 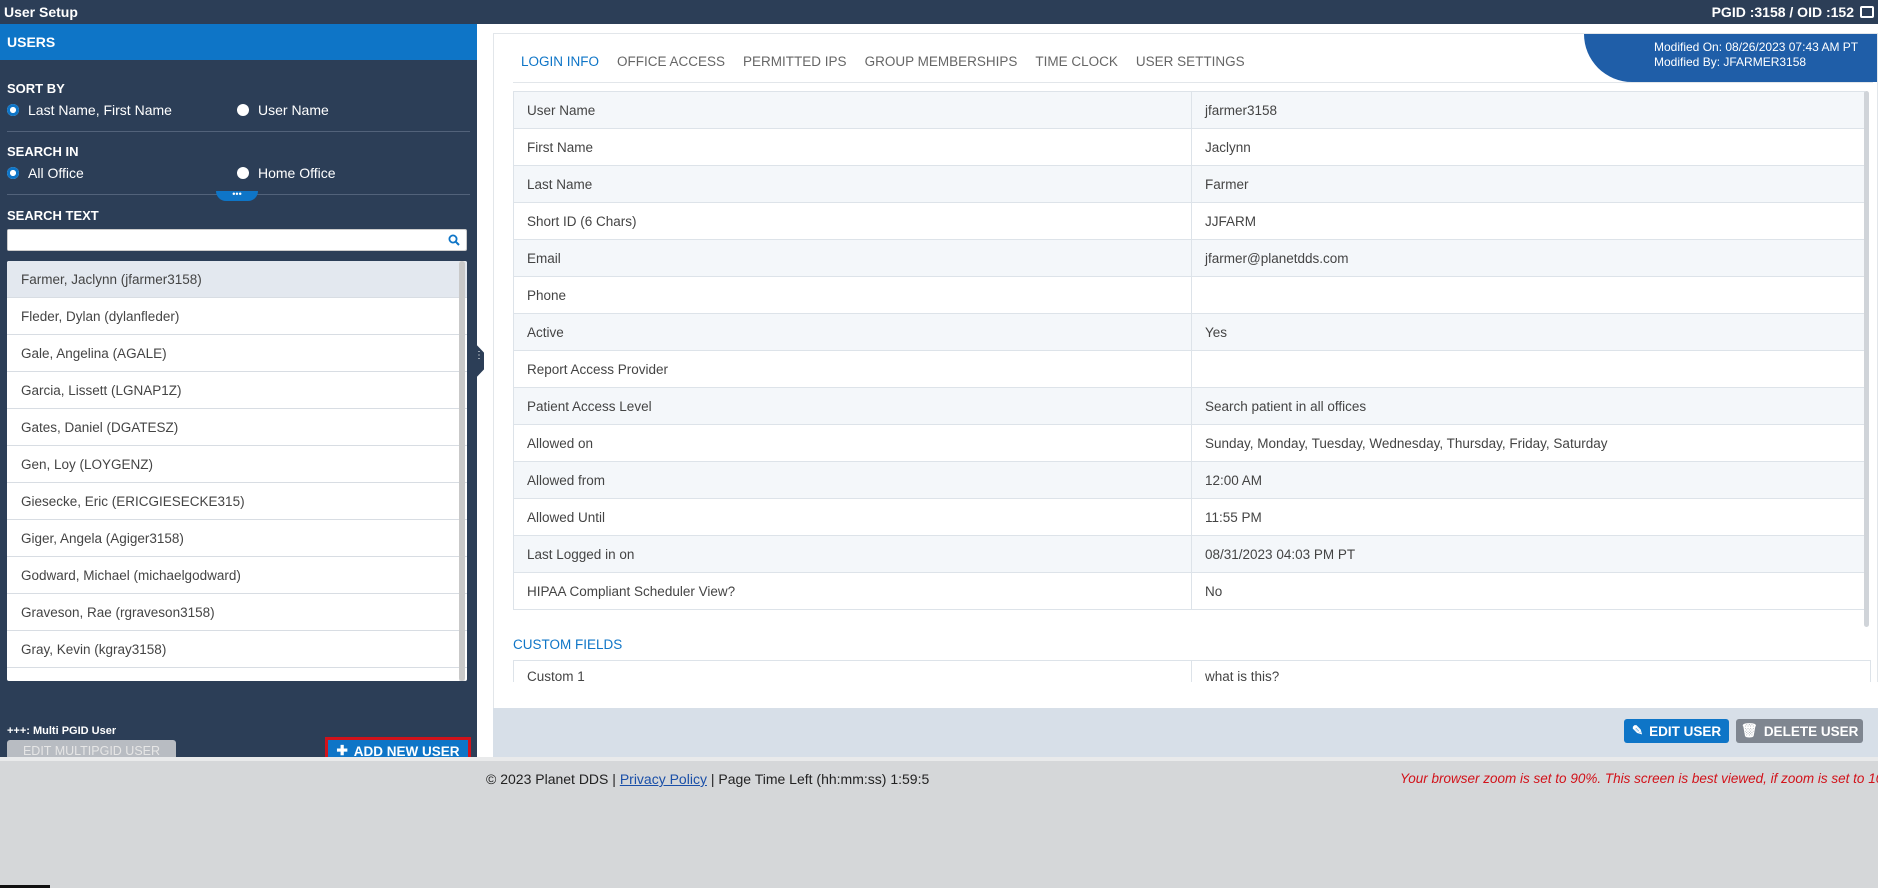 What do you see at coordinates (1685, 731) in the screenshot?
I see `edit-user-label: EDIT USER` at bounding box center [1685, 731].